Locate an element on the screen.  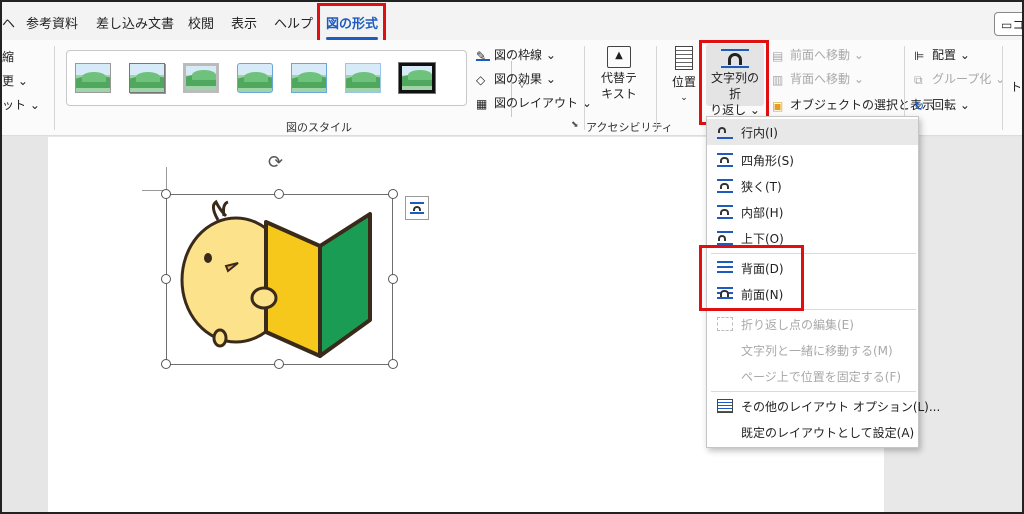
menu-item-fix-position: ページ上で位置を固定する(F) is located at coordinates (812, 376).